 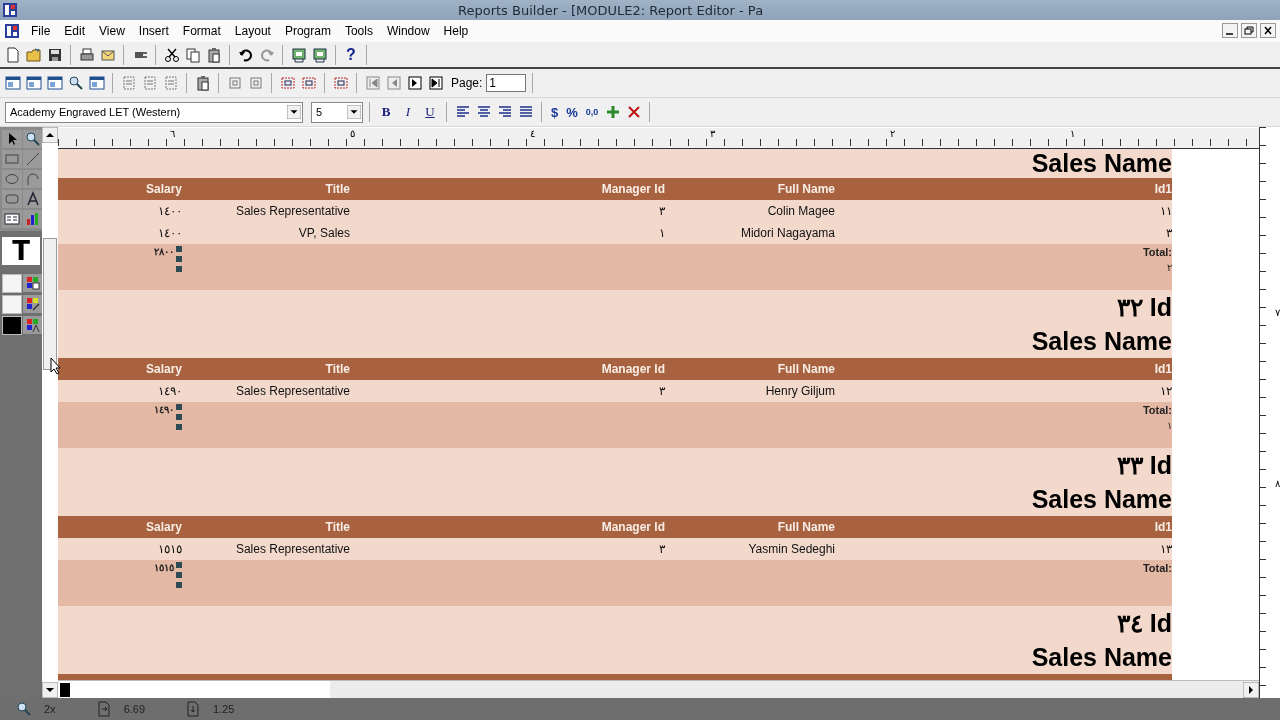 What do you see at coordinates (462, 112) in the screenshot?
I see `align-left-icon` at bounding box center [462, 112].